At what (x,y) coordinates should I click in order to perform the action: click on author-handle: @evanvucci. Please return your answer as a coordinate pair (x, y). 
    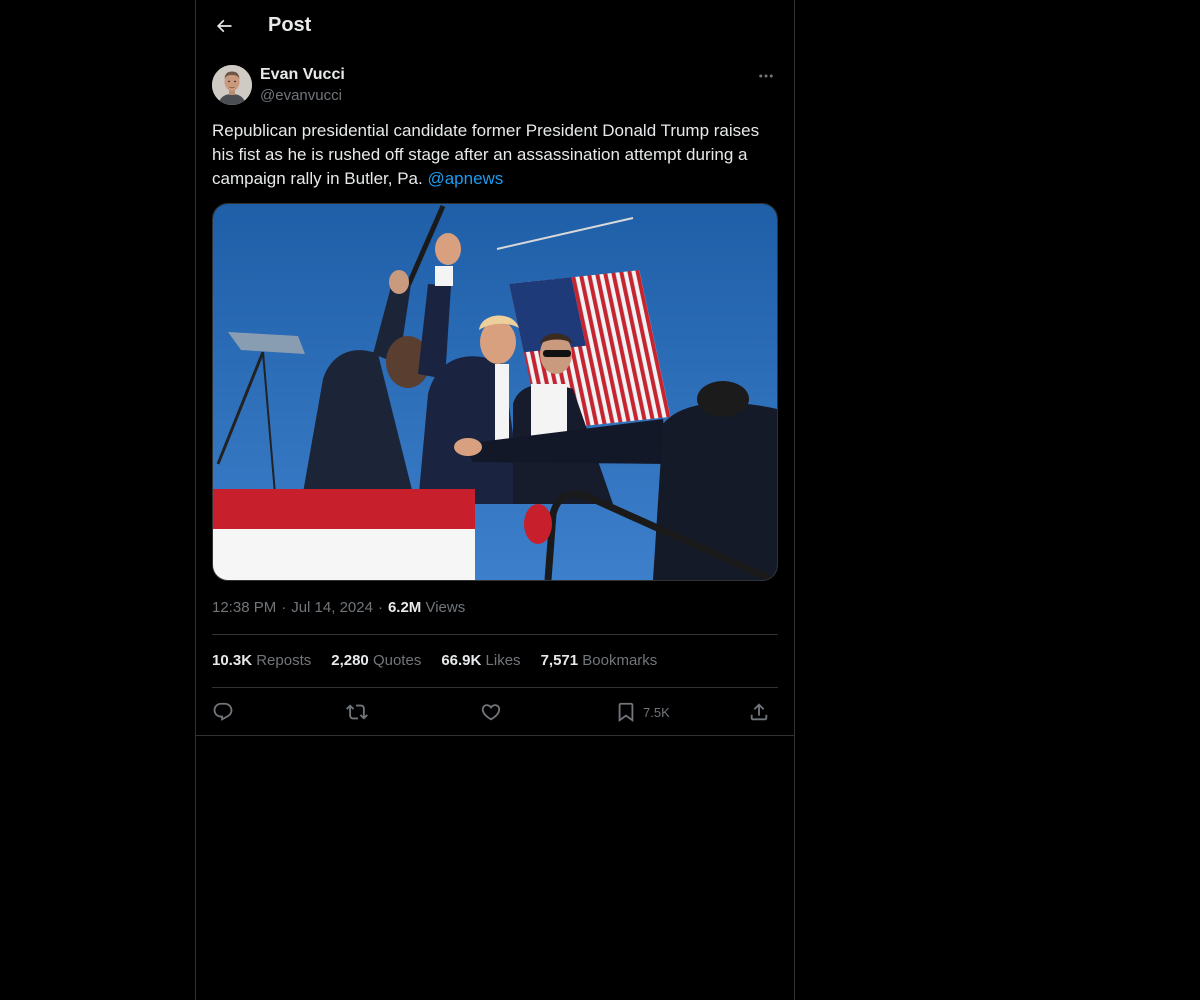
    Looking at the image, I should click on (301, 95).